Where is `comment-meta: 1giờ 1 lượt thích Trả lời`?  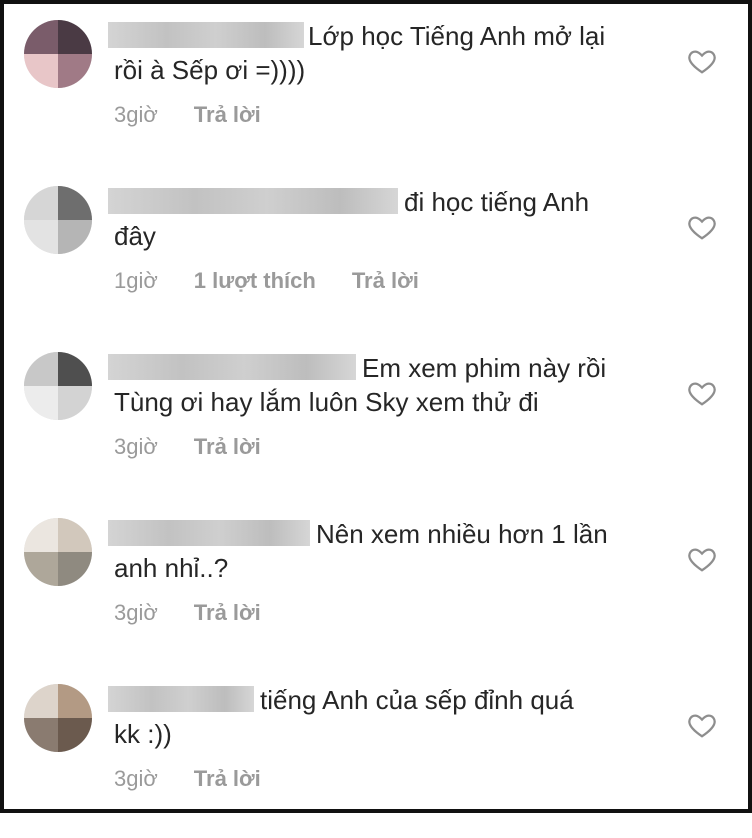
comment-meta: 1giờ 1 lượt thích Trả lời is located at coordinates (266, 281).